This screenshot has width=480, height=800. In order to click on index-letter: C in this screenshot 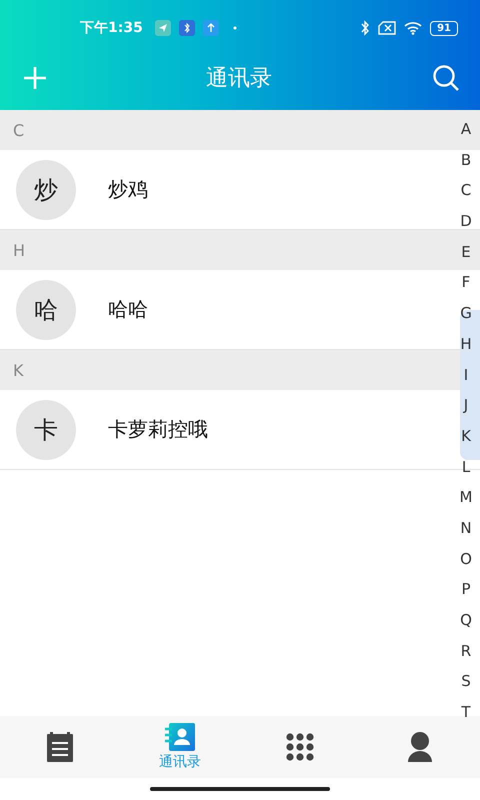, I will do `click(466, 190)`.